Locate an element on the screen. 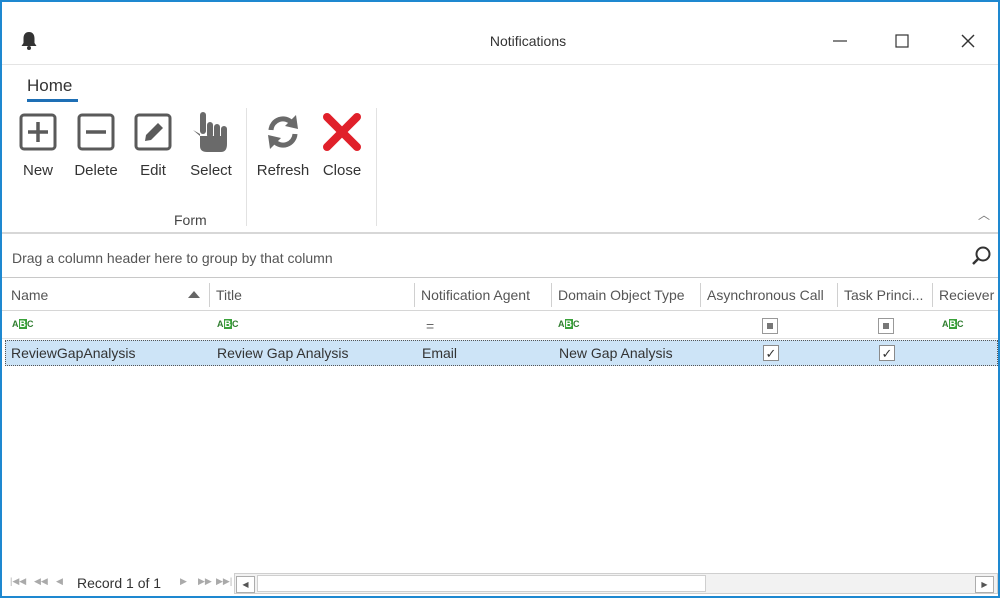 The image size is (1000, 598). collapse-ribbon-chevron-icon: ︿ is located at coordinates (984, 214).